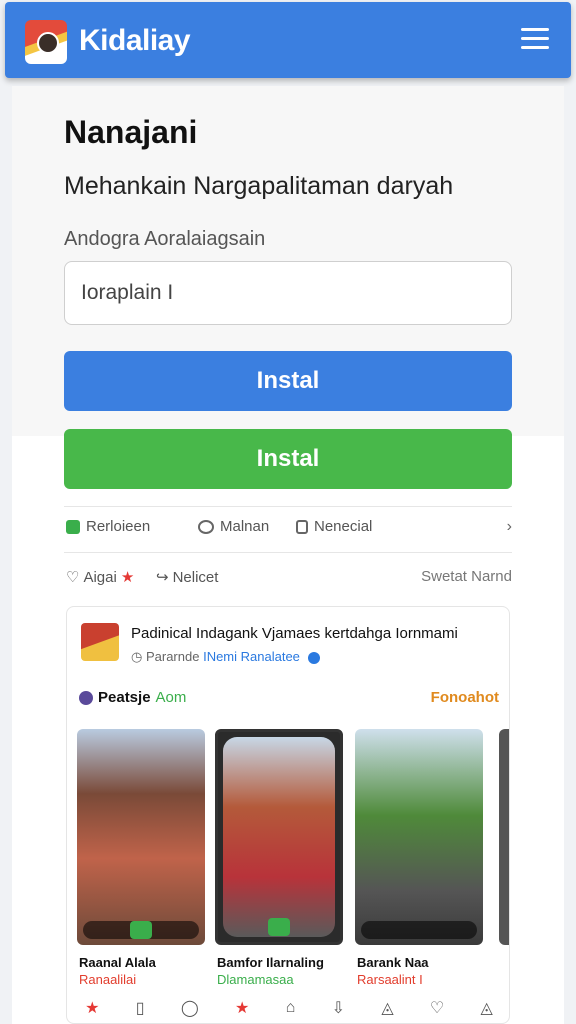 Image resolution: width=576 pixels, height=1024 pixels. What do you see at coordinates (165, 239) in the screenshot?
I see `input-label: Andogra Aoralaiagsain` at bounding box center [165, 239].